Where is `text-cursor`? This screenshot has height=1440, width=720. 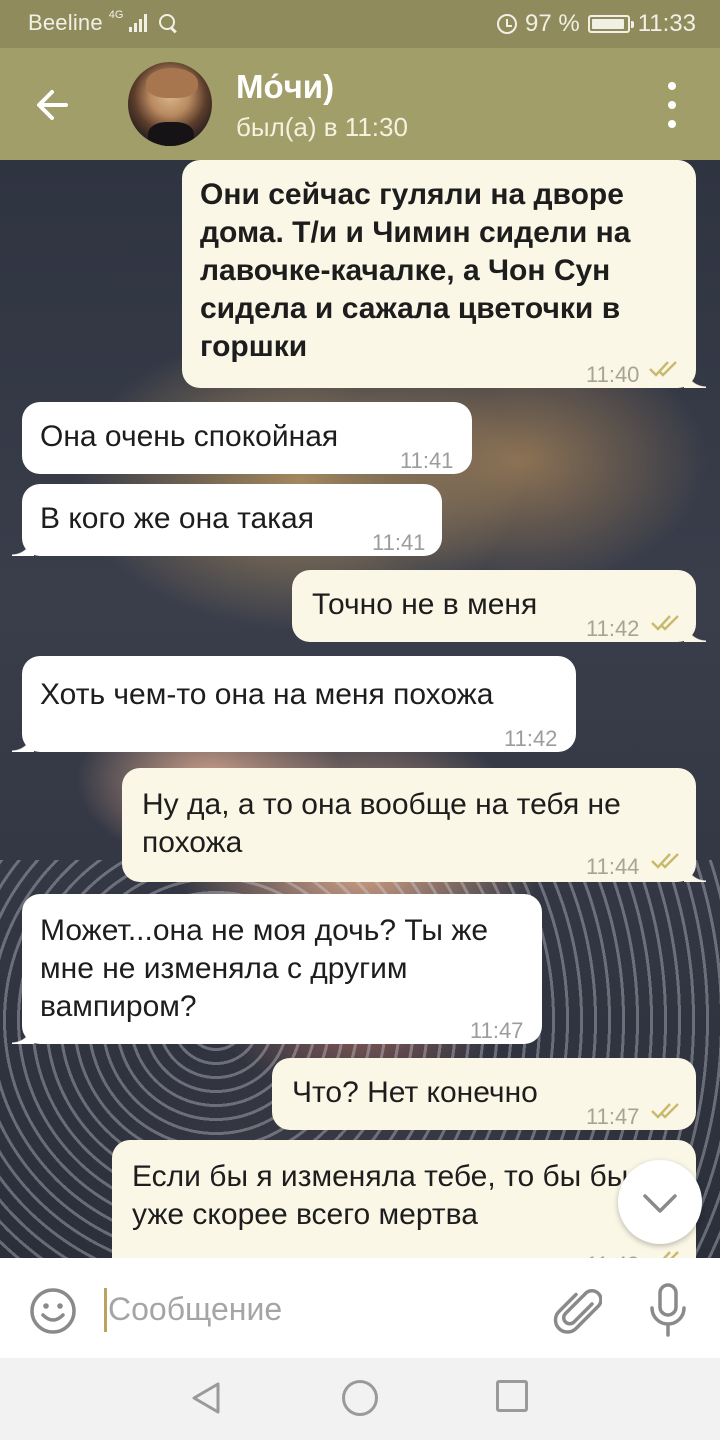 text-cursor is located at coordinates (105, 1310).